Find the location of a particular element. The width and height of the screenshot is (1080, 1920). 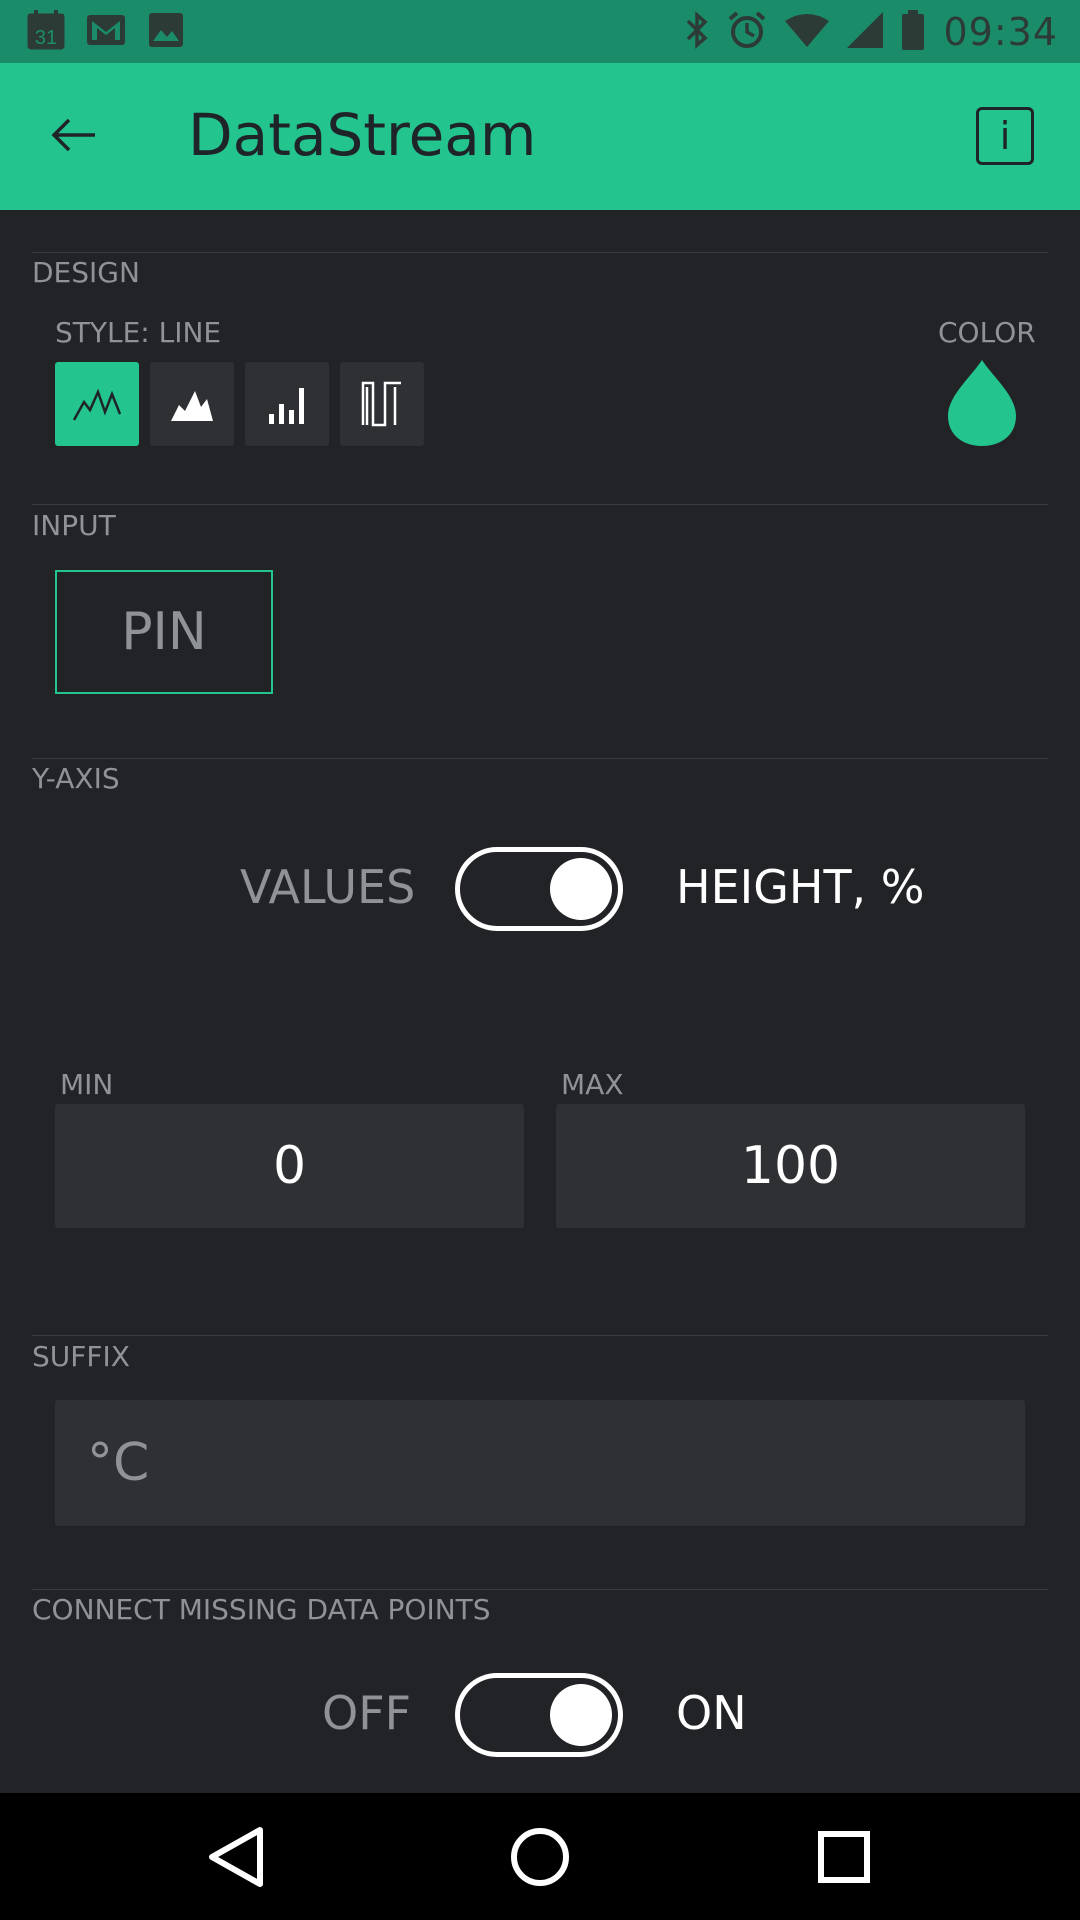

max-label: MAX is located at coordinates (592, 1084).